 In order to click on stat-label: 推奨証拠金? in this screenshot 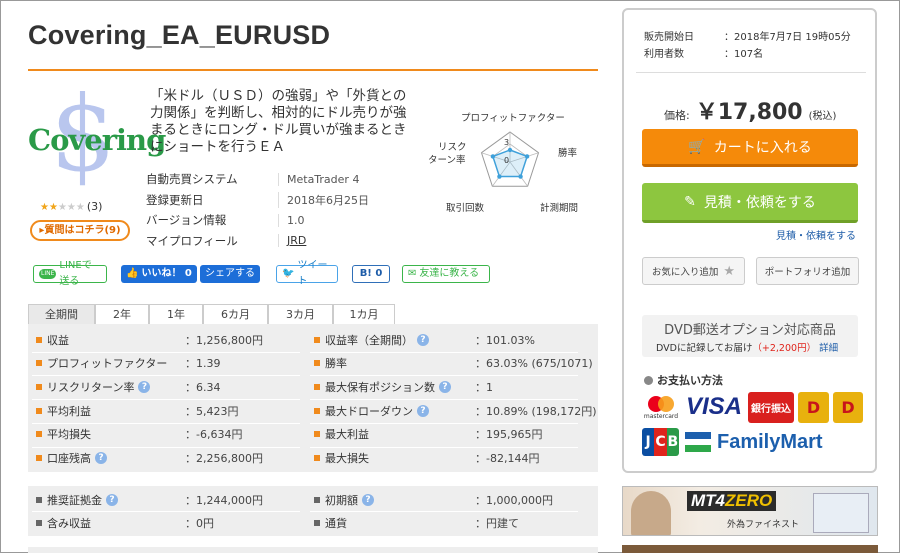, I will do `click(116, 500)`.